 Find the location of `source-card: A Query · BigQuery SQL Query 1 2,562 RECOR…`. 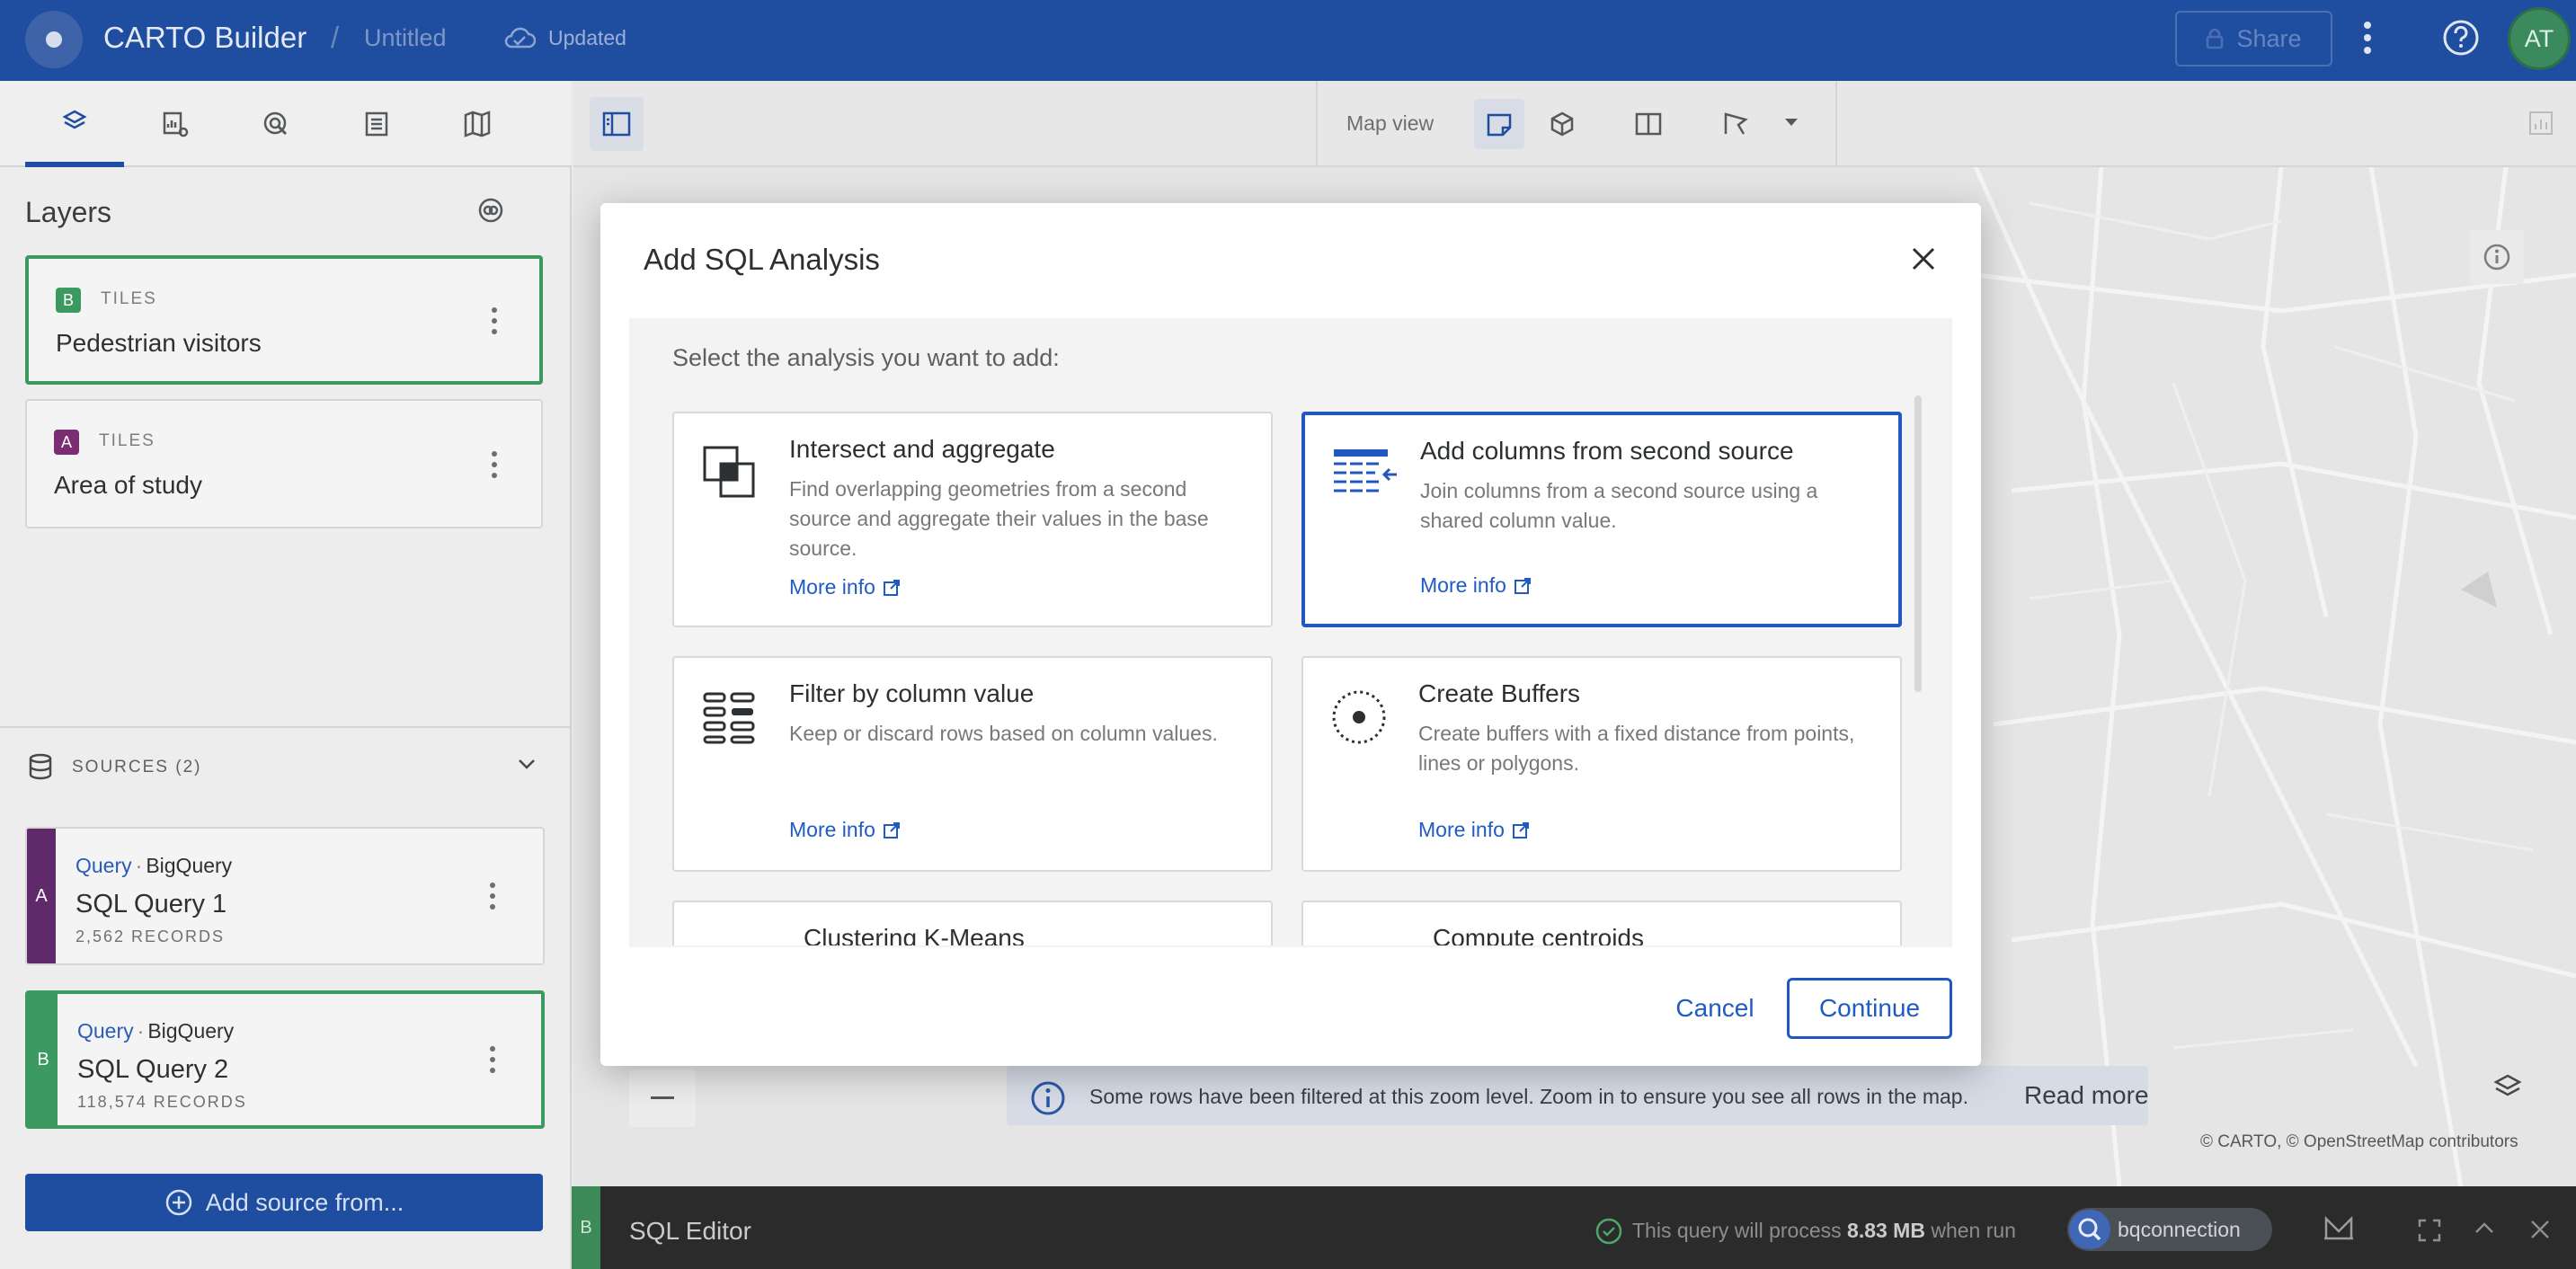

source-card: A Query · BigQuery SQL Query 1 2,562 RECOR… is located at coordinates (285, 896).